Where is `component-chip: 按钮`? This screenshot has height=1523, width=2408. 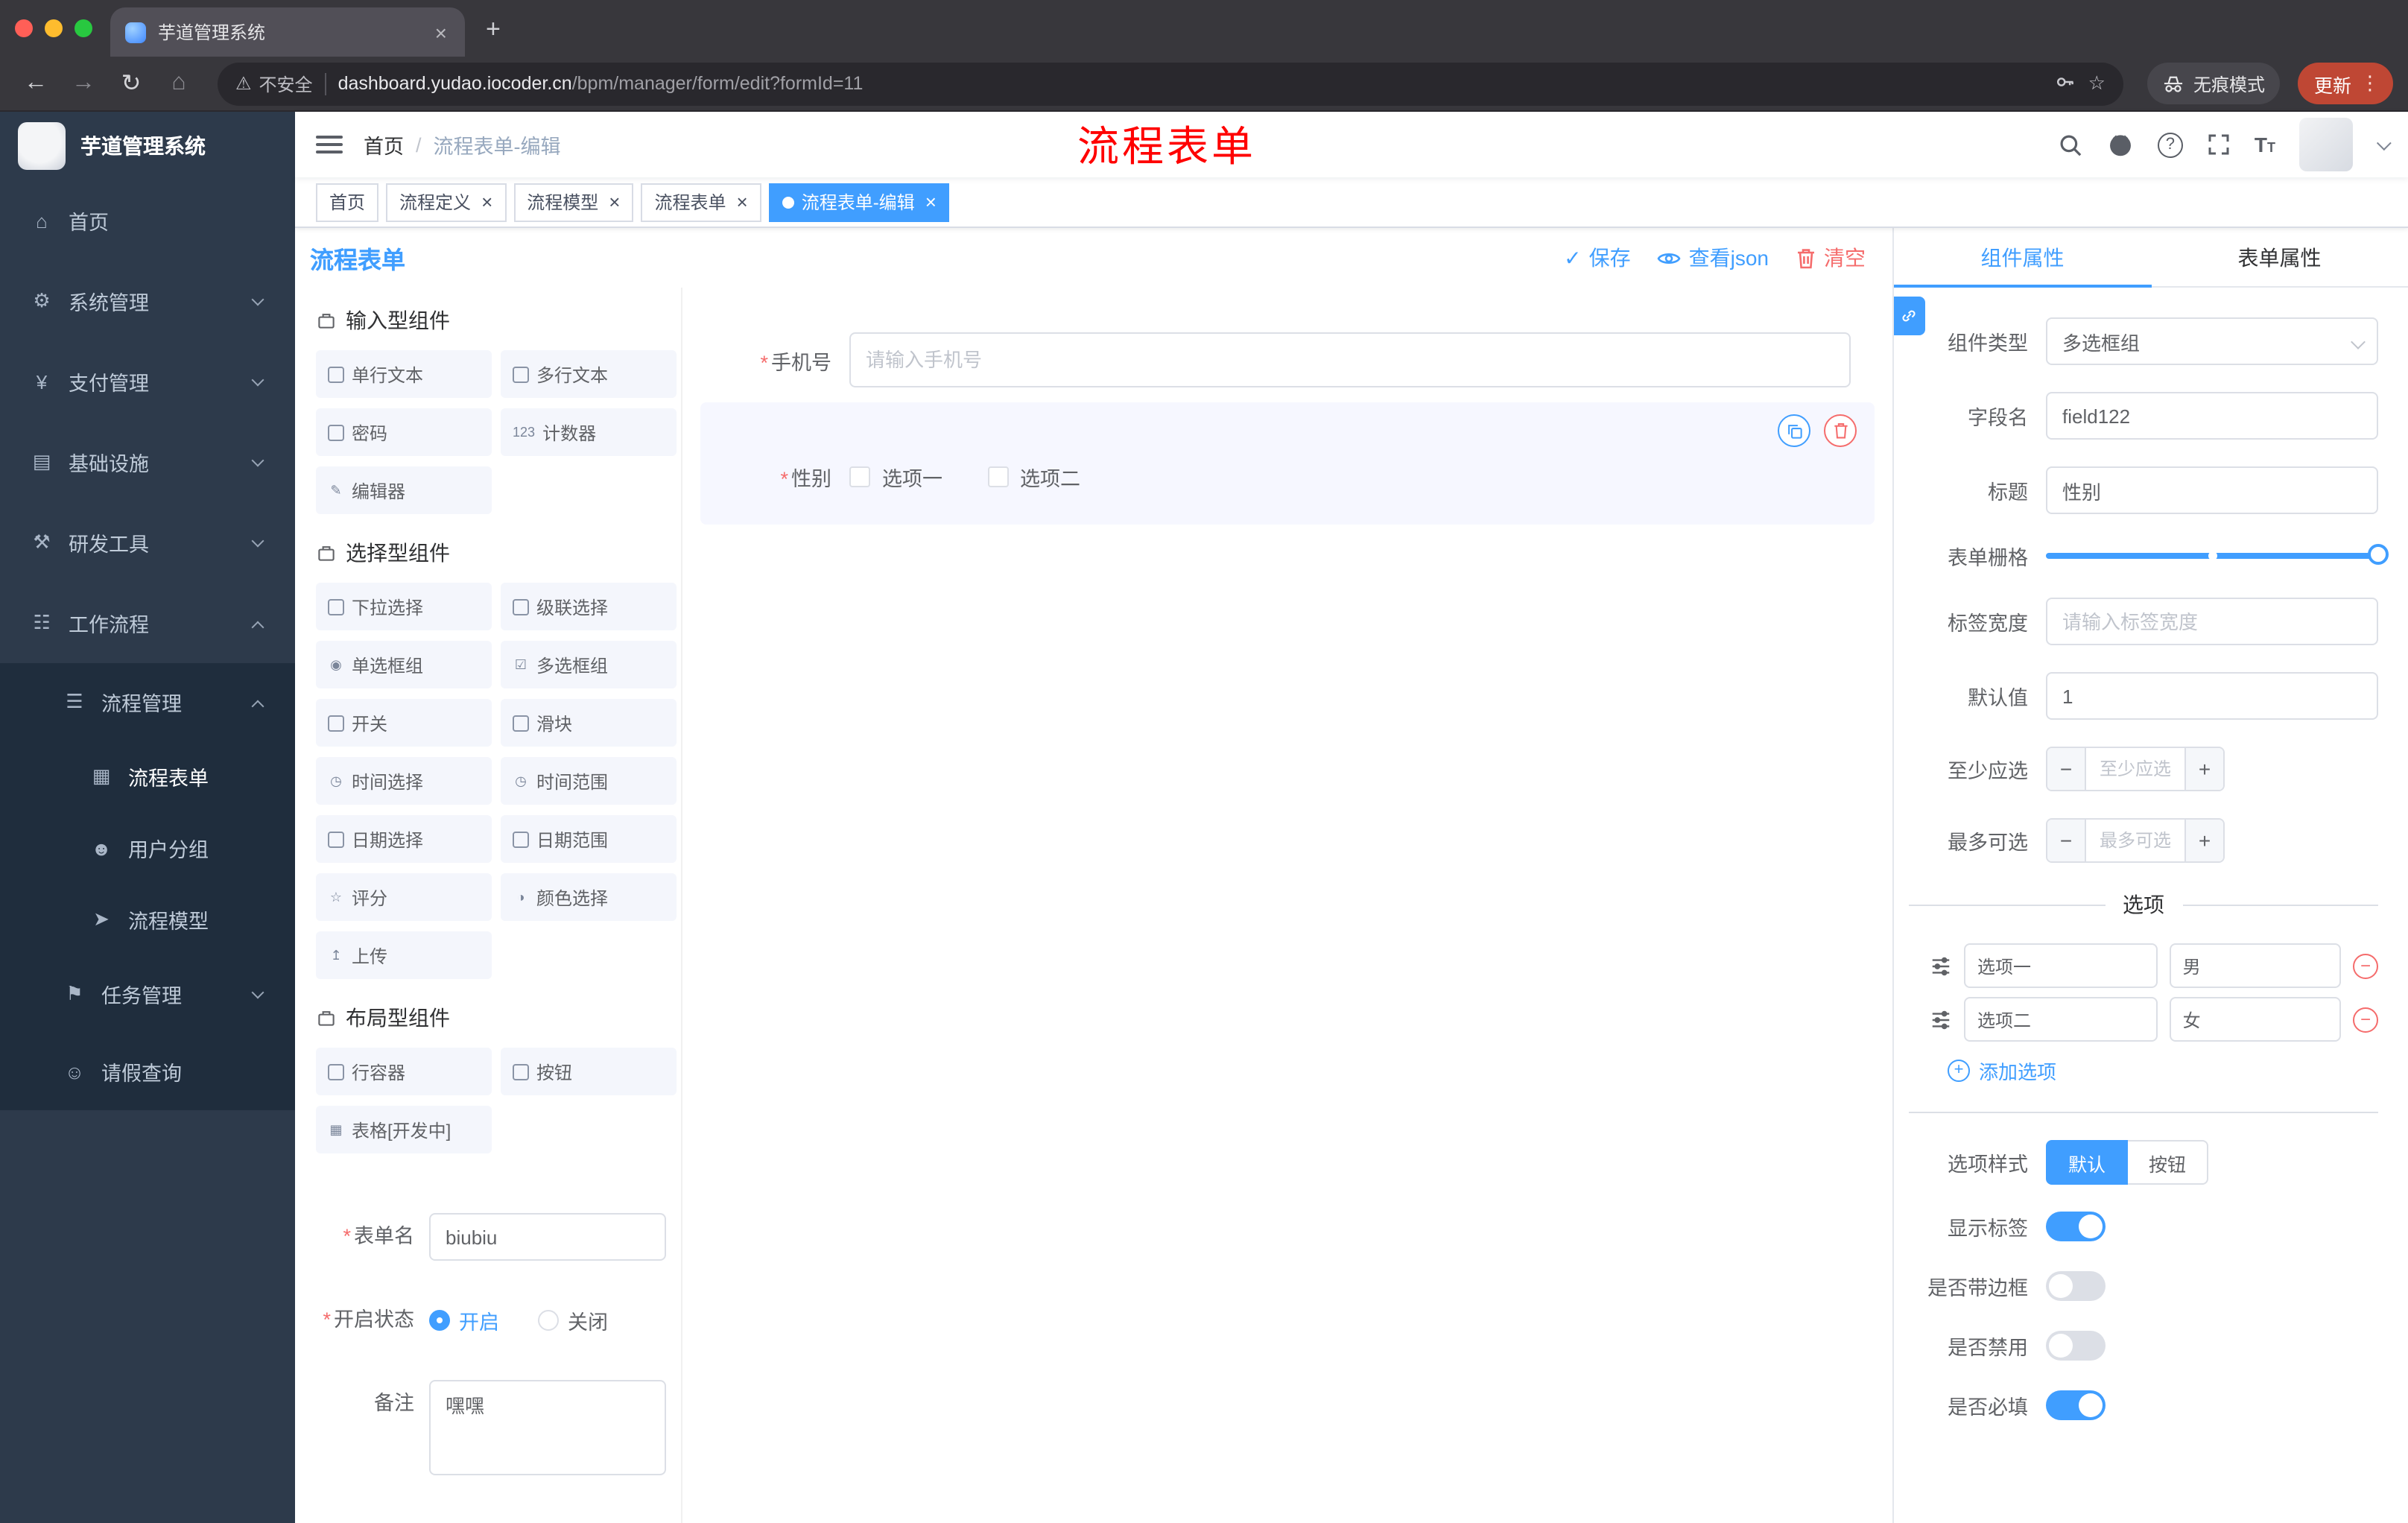
component-chip: 按钮 is located at coordinates (589, 1071).